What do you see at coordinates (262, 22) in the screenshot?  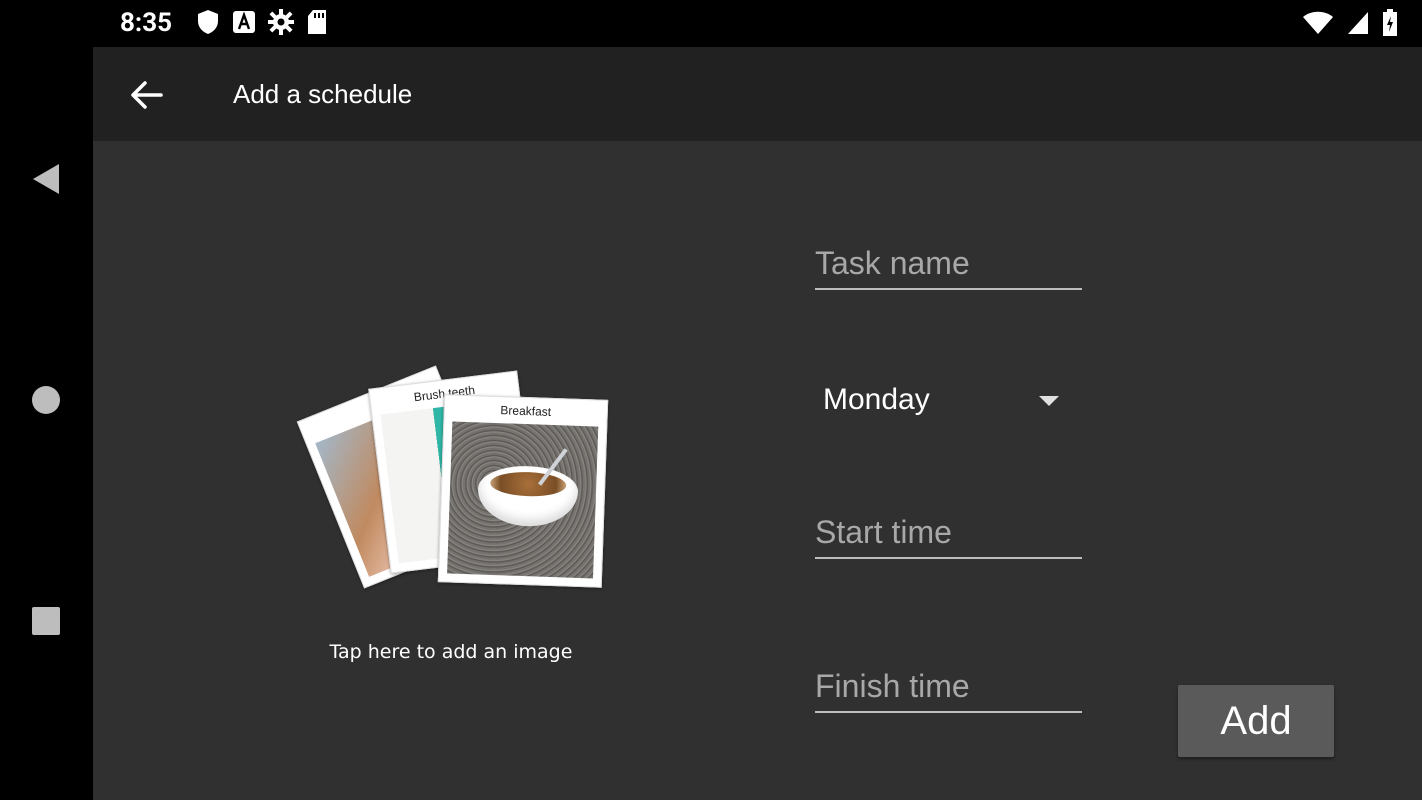 I see `status-icons-left` at bounding box center [262, 22].